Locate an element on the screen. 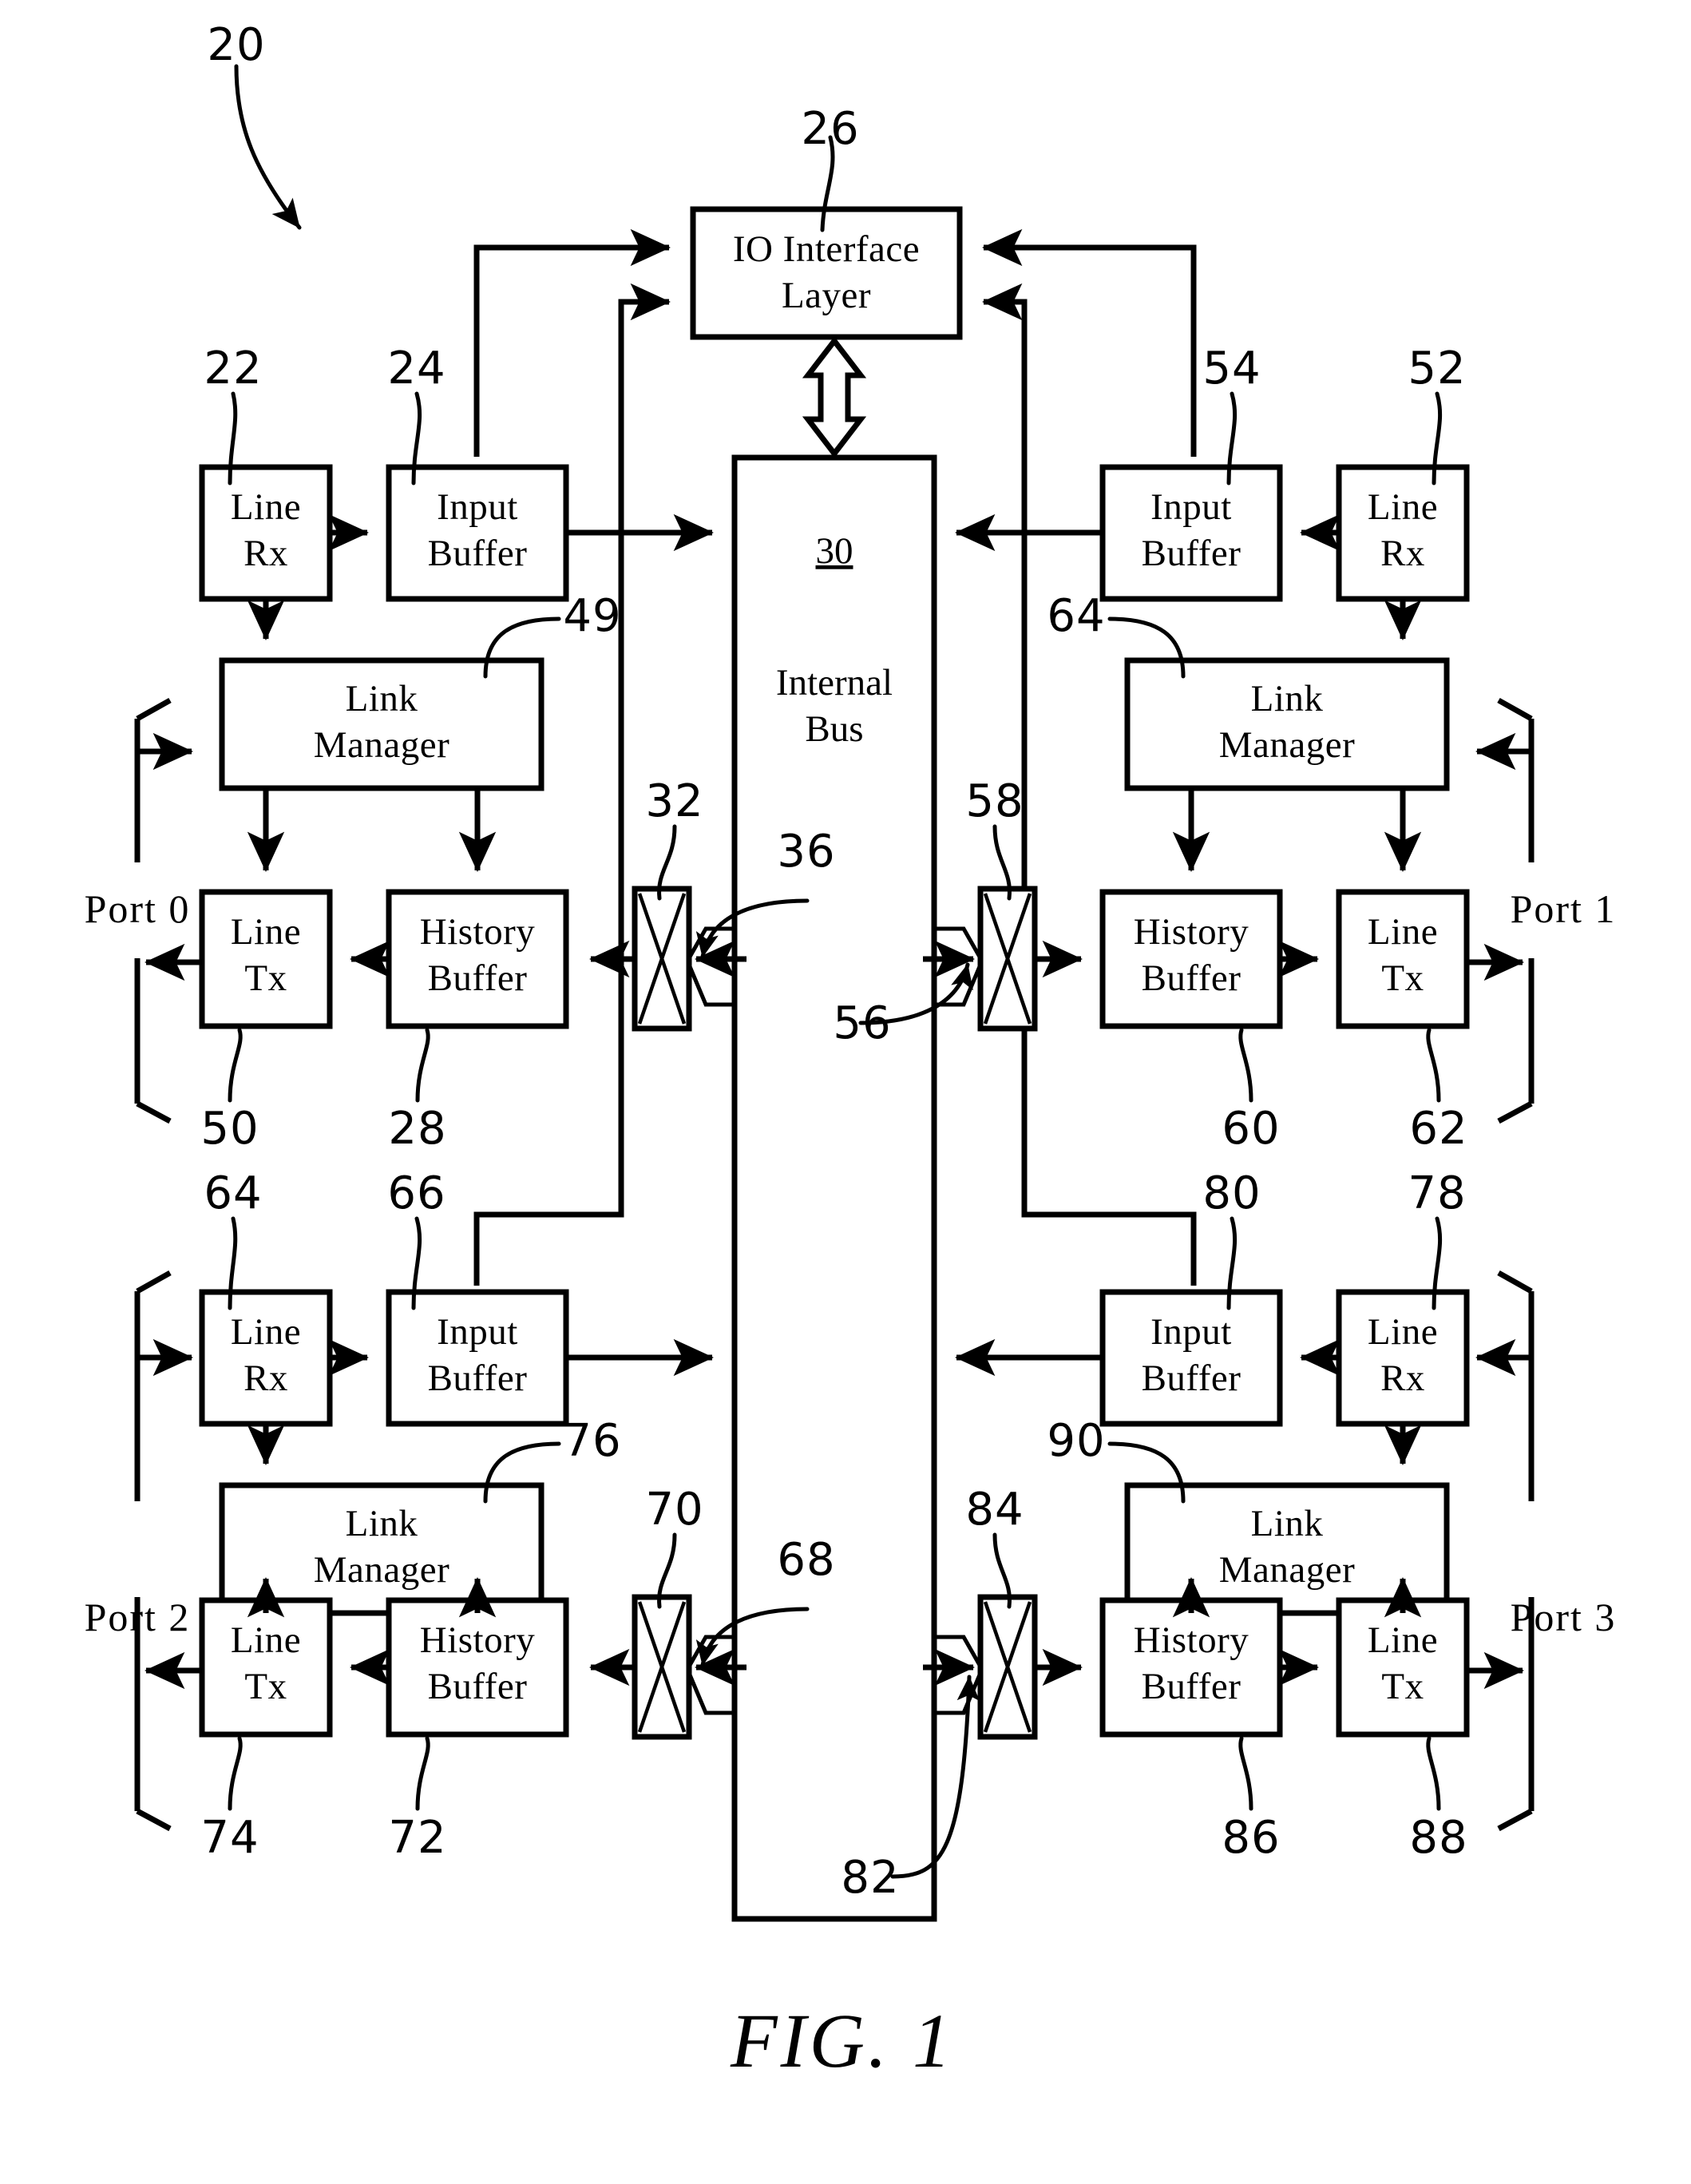 This screenshot has height=2184, width=1691. port0-history-buffer-label-line1: History is located at coordinates (478, 932).